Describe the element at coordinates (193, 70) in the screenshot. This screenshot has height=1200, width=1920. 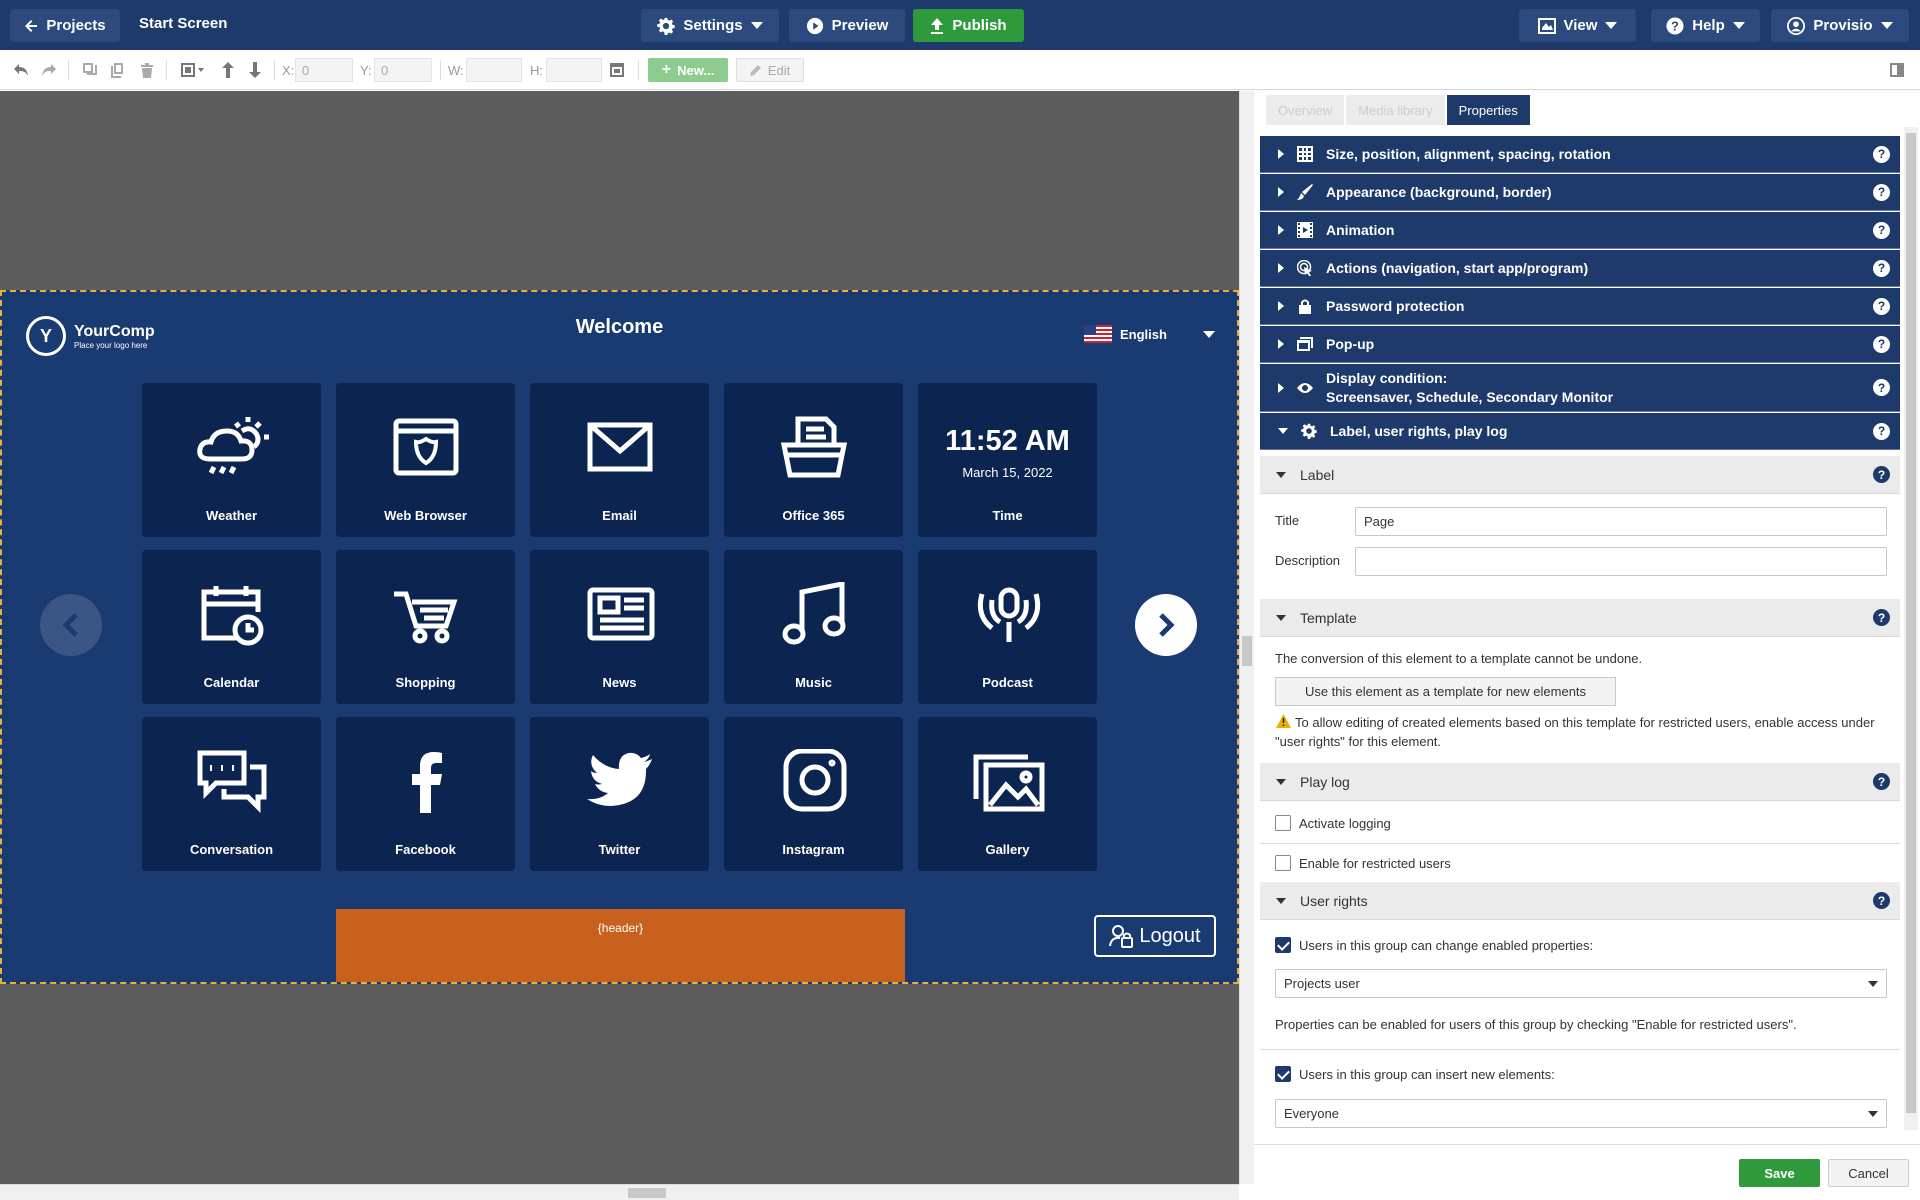
I see `align-dropdown-icon` at that location.